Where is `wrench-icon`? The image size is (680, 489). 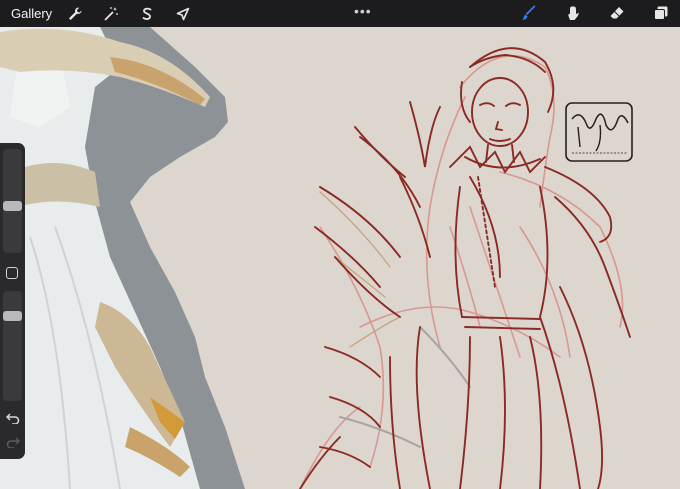
wrench-icon is located at coordinates (75, 14).